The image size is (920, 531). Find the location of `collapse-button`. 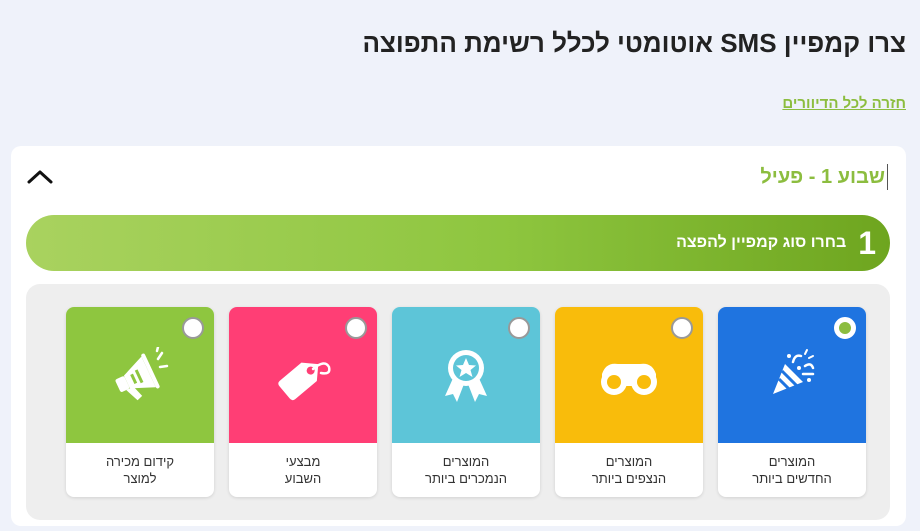

collapse-button is located at coordinates (40, 176).